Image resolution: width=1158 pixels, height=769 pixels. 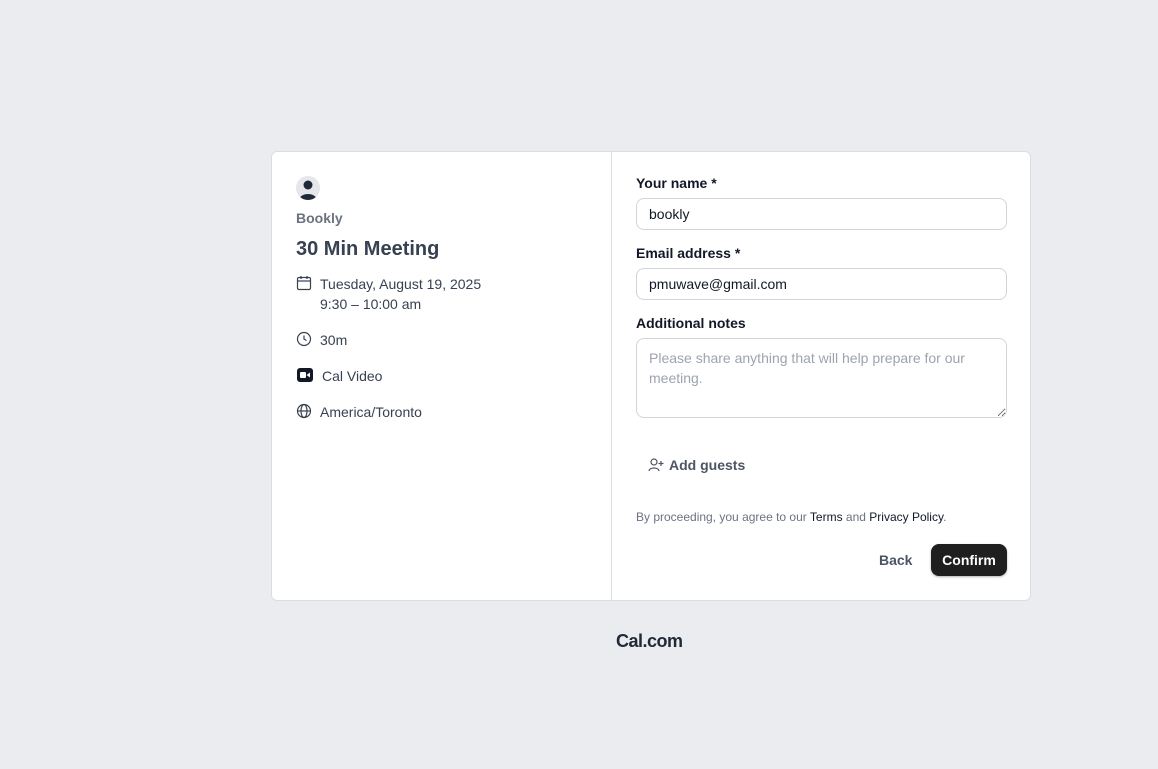 I want to click on event-date-row: Tuesday, August 19, 2025 9:30 – 10:00 am, so click(x=388, y=294).